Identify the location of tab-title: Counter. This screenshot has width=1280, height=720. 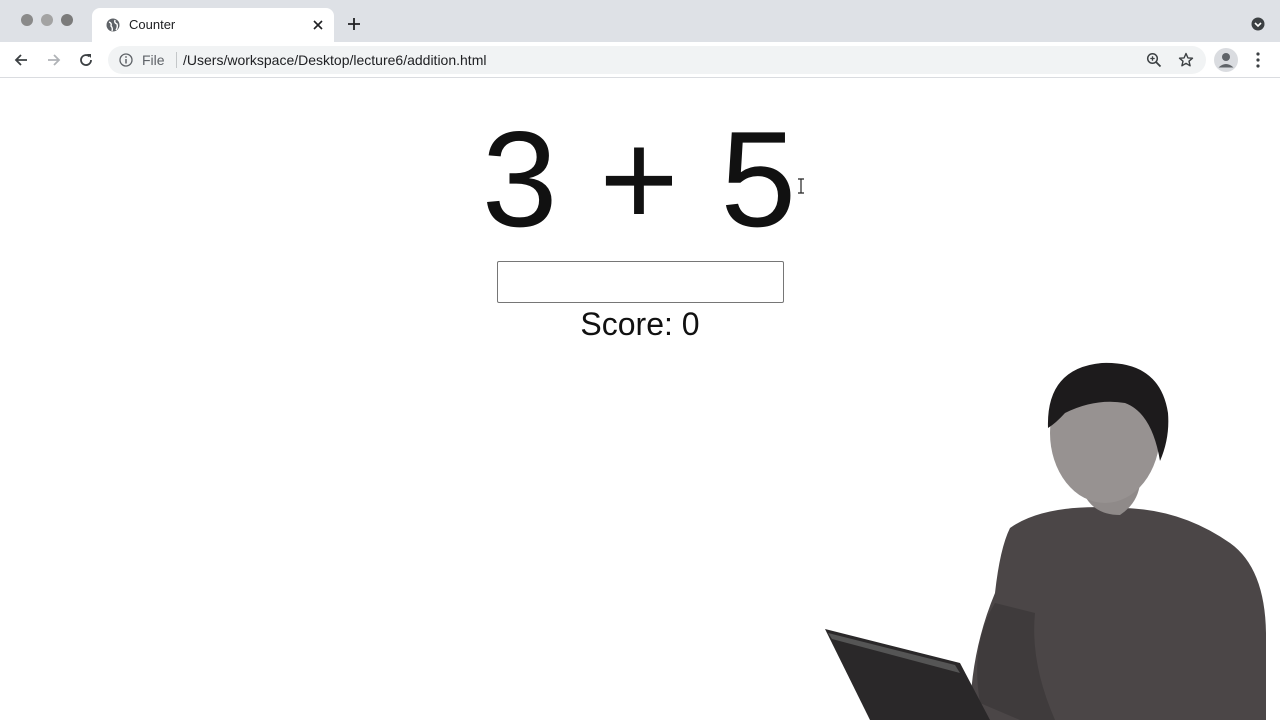
(152, 24).